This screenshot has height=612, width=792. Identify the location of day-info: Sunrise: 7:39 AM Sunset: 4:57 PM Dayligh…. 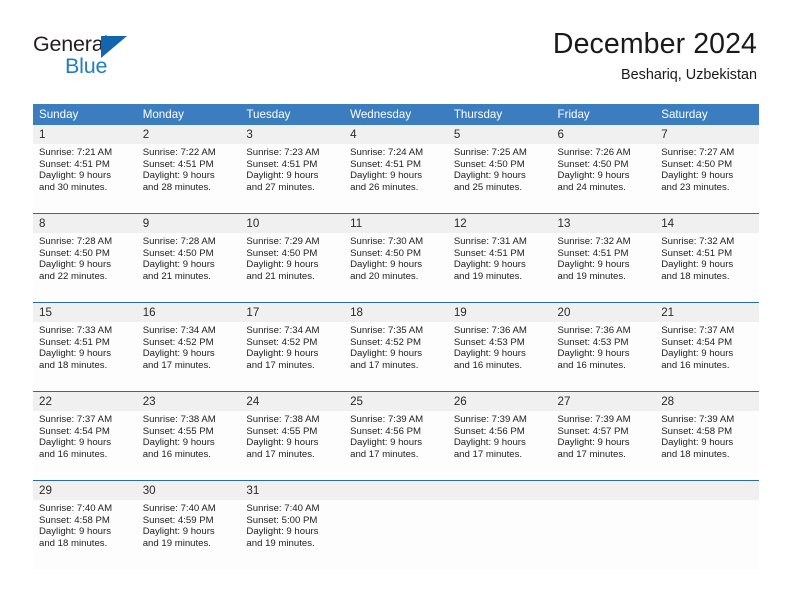
(604, 435).